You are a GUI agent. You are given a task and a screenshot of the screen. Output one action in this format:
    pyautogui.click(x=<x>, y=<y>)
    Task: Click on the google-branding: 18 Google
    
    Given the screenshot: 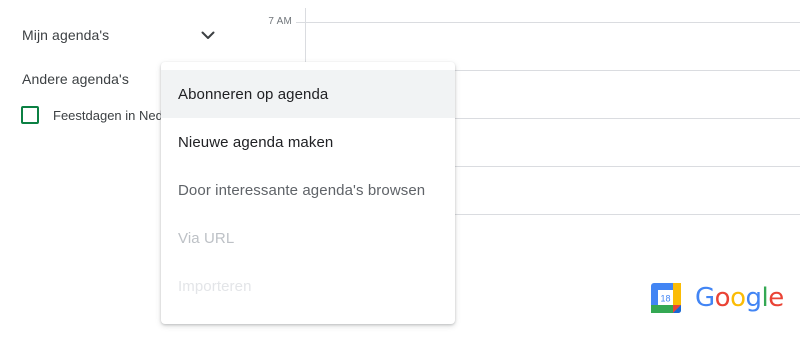 What is the action you would take?
    pyautogui.click(x=717, y=298)
    